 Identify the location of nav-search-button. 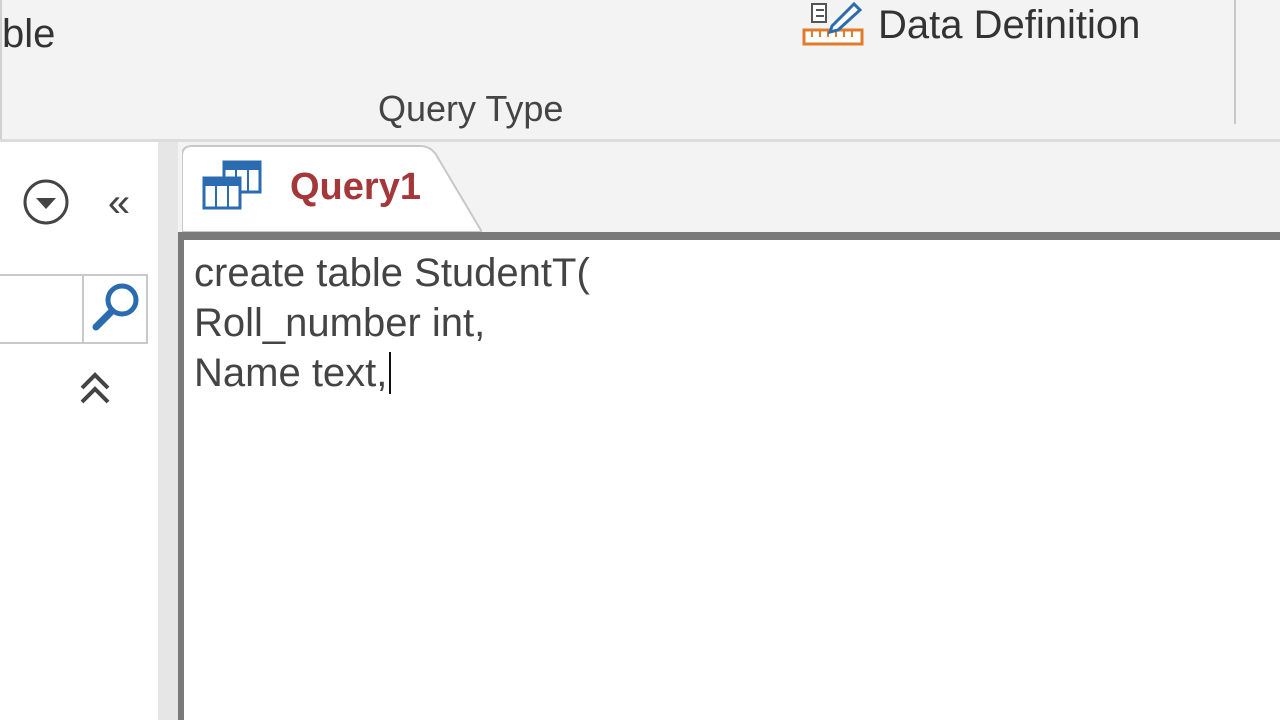
(115, 309).